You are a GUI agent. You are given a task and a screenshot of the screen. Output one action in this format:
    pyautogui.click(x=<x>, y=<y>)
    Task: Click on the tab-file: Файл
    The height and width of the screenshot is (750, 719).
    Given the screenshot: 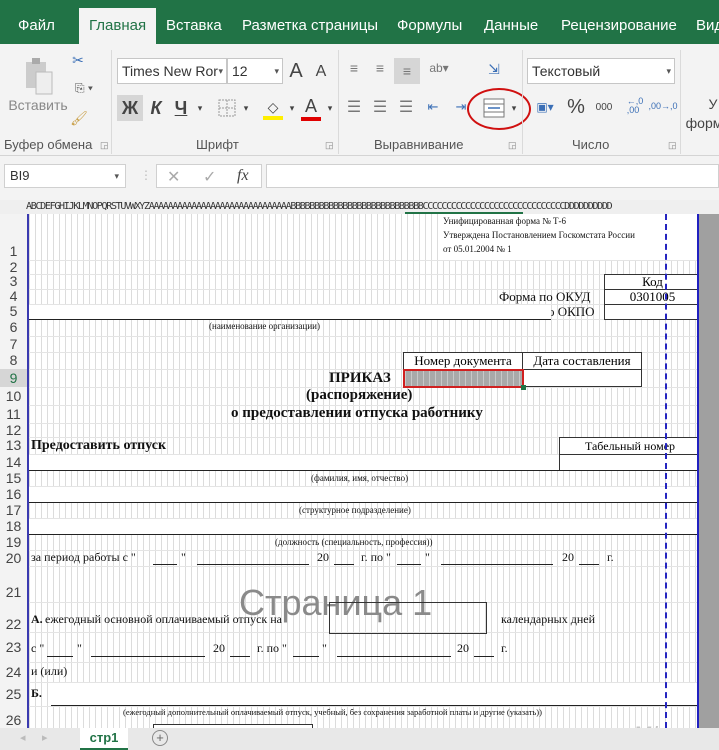 What is the action you would take?
    pyautogui.click(x=36, y=26)
    